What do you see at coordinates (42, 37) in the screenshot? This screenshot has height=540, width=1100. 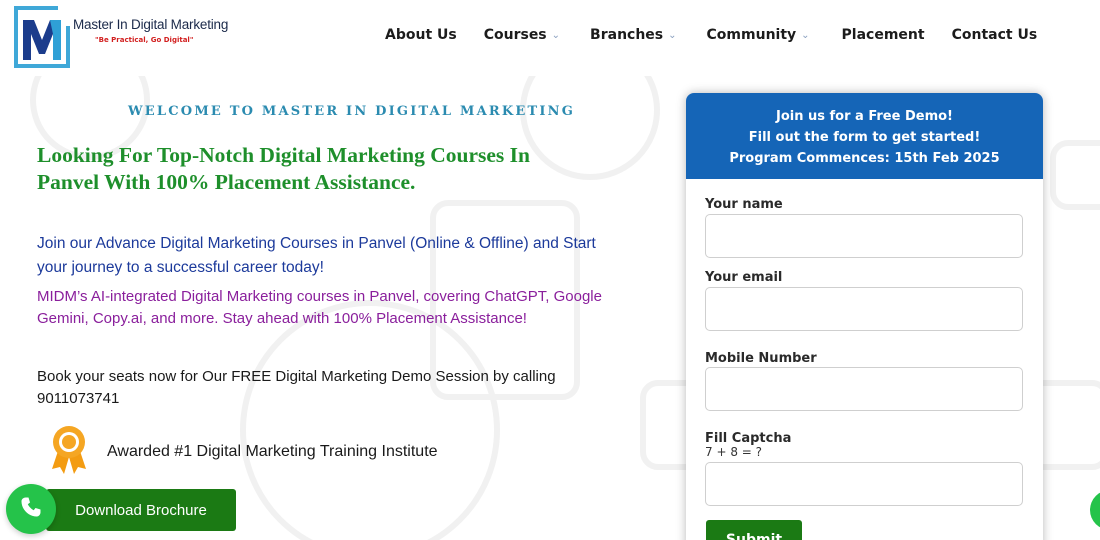 I see `logo-icon` at bounding box center [42, 37].